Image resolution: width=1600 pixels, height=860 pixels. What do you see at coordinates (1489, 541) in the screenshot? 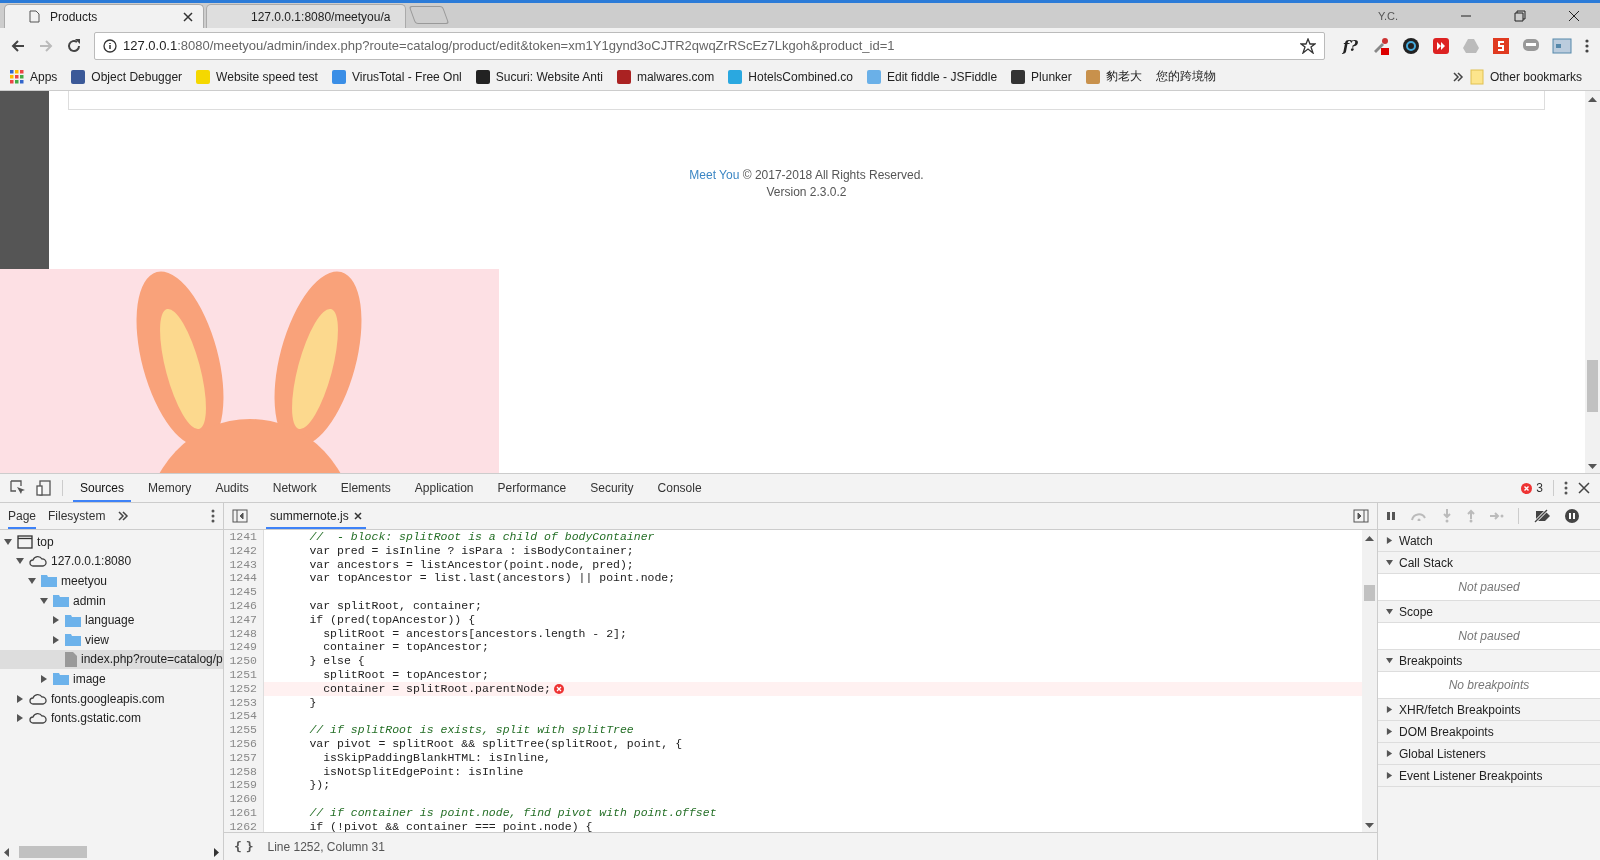
I see `section-header: Watch` at bounding box center [1489, 541].